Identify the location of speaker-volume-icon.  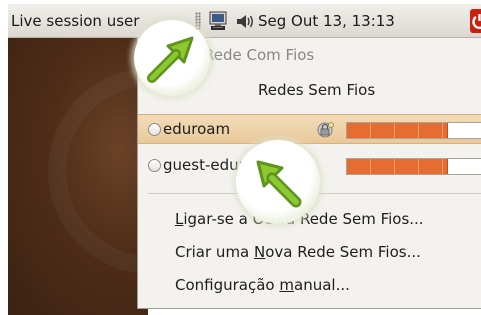
(246, 21).